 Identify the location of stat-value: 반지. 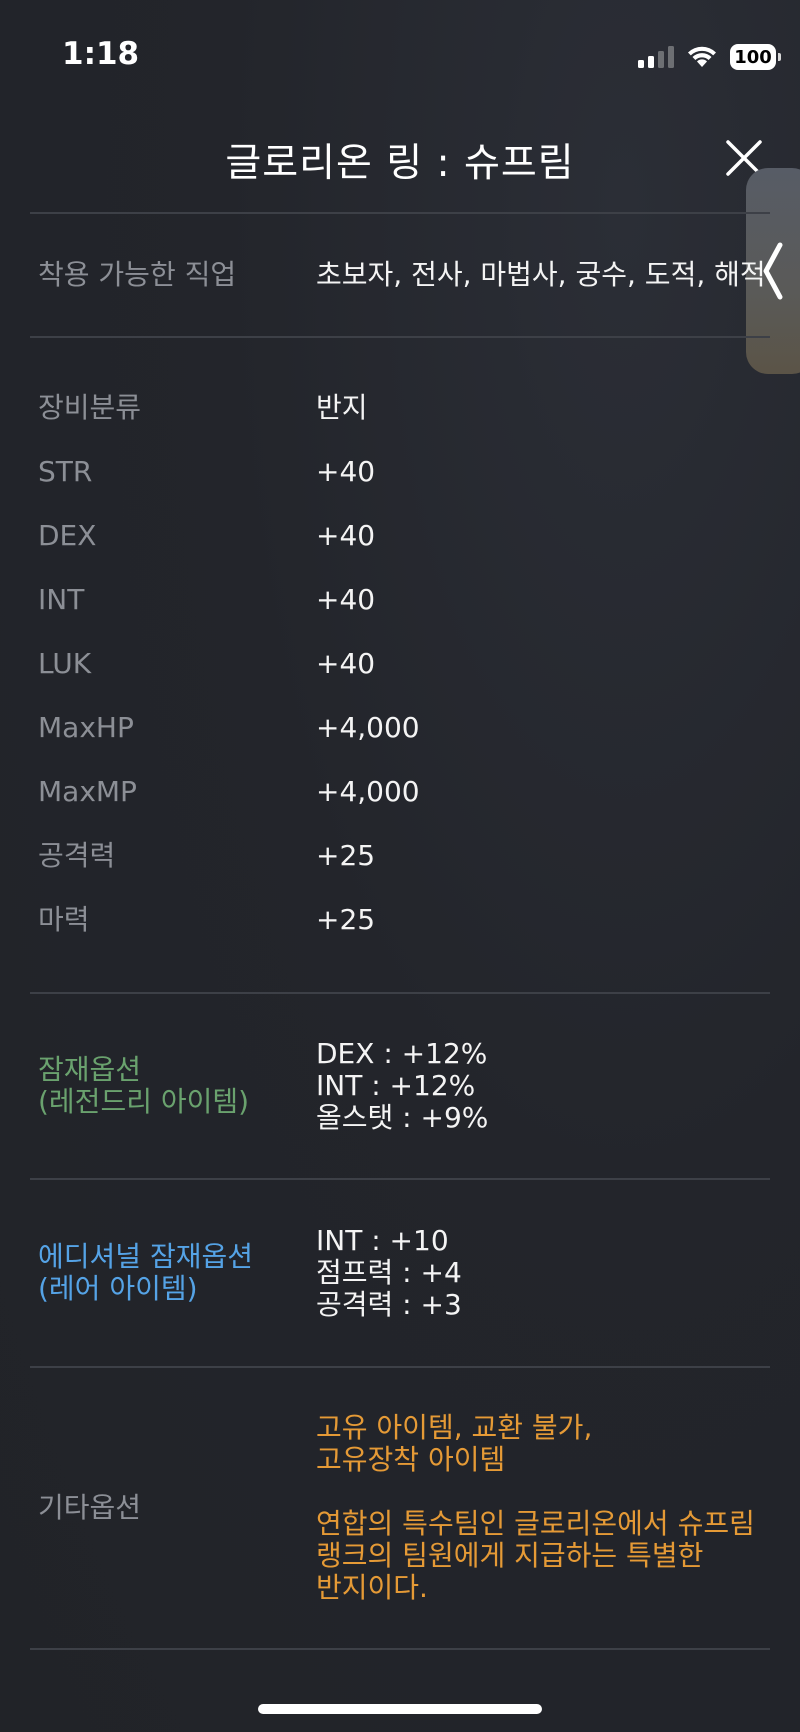
(342, 407).